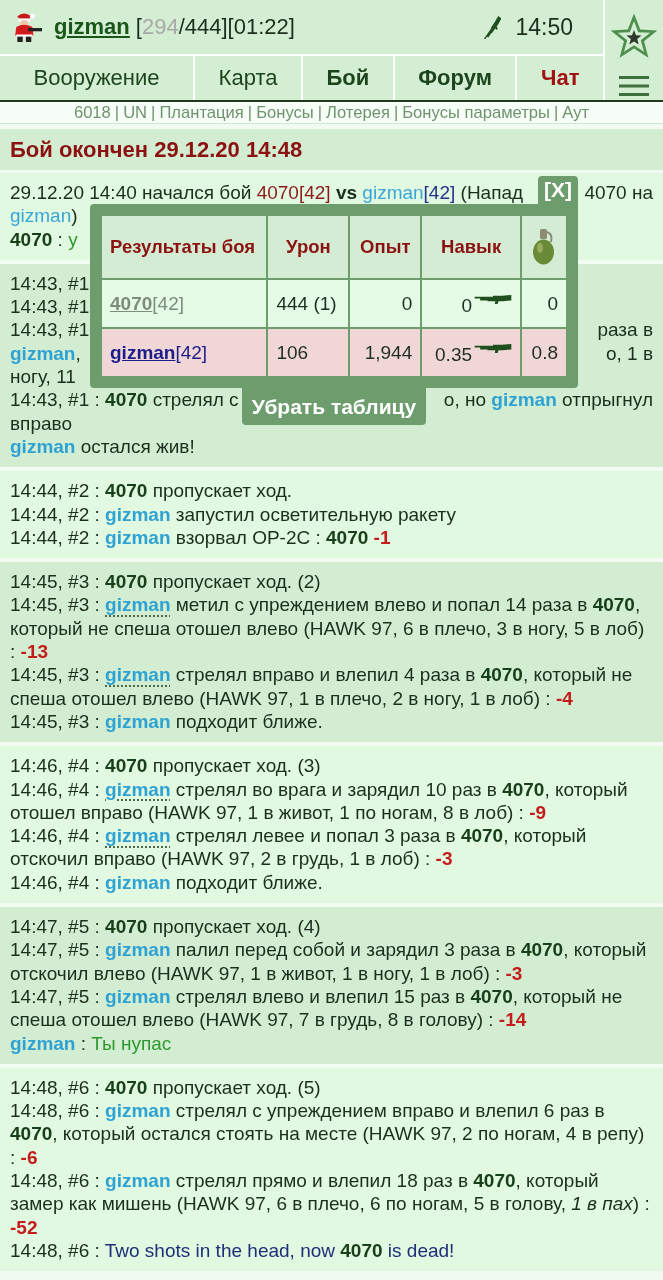  I want to click on close-button: [X], so click(558, 190).